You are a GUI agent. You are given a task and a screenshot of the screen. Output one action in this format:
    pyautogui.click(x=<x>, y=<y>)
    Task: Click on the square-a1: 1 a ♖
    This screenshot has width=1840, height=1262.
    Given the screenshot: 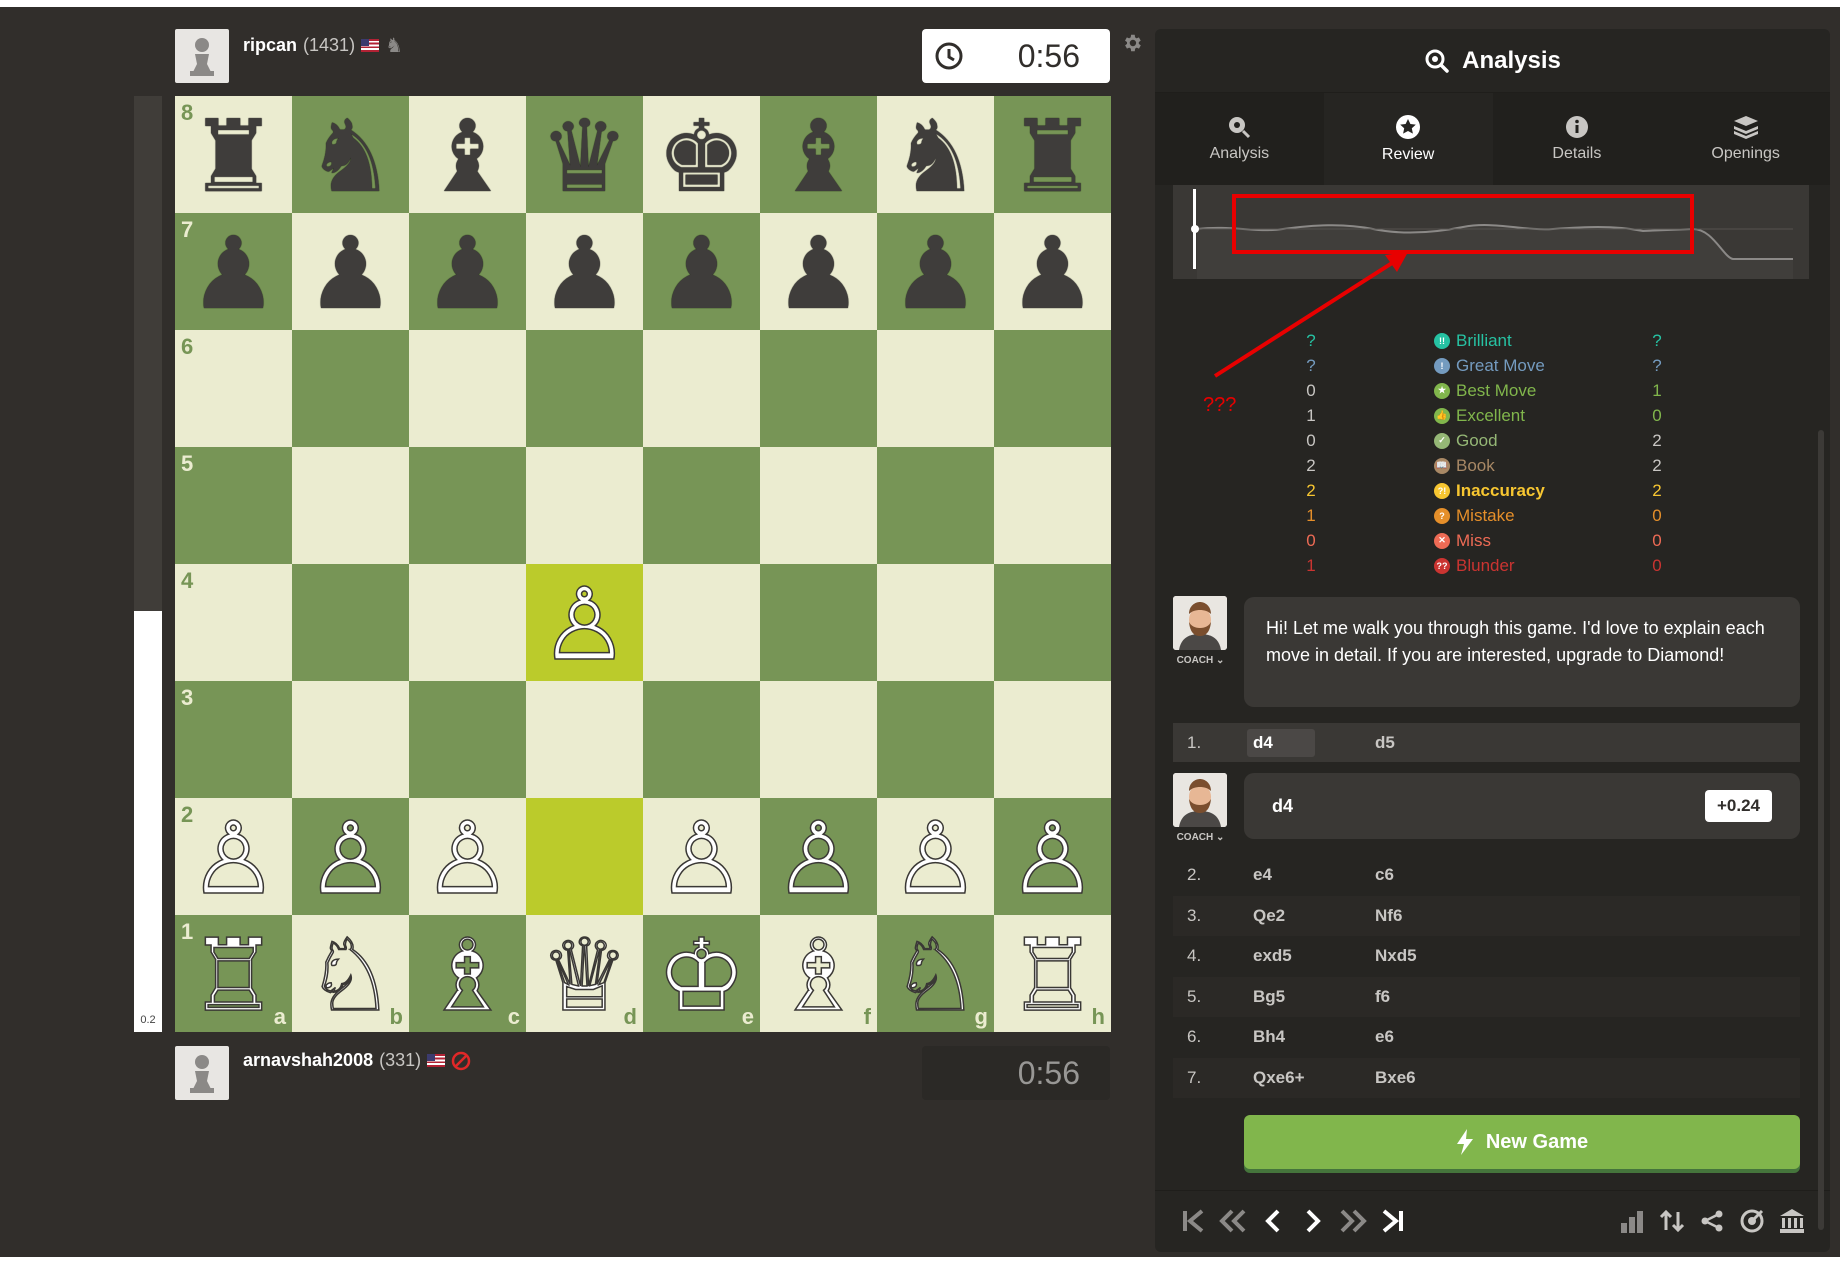 What is the action you would take?
    pyautogui.click(x=233, y=973)
    